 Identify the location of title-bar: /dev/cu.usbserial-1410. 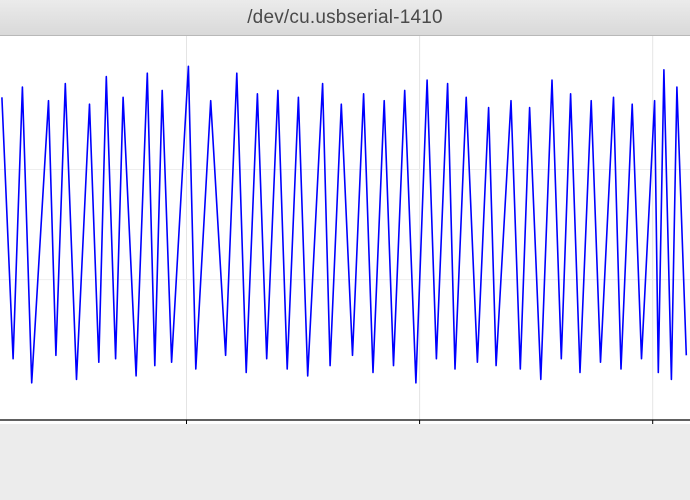
(345, 18).